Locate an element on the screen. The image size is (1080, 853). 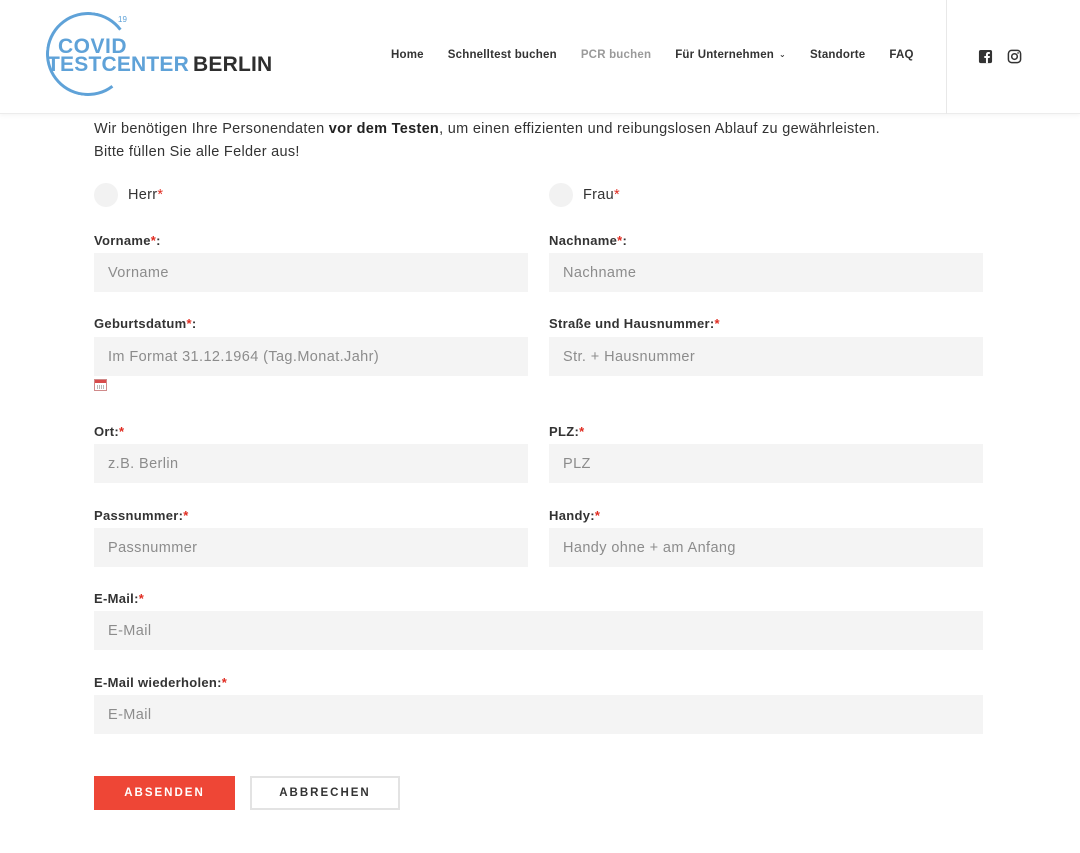
passnummer-label: Passnummer:* is located at coordinates (141, 515).